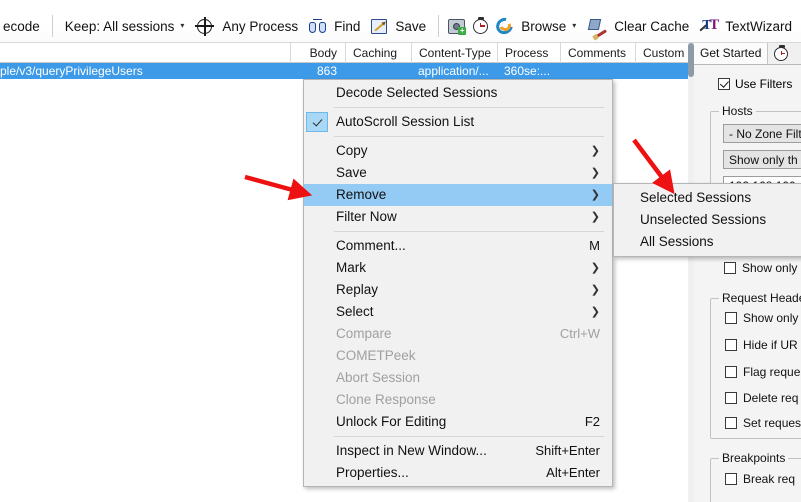  What do you see at coordinates (731, 479) in the screenshot?
I see `break-request-checkbox` at bounding box center [731, 479].